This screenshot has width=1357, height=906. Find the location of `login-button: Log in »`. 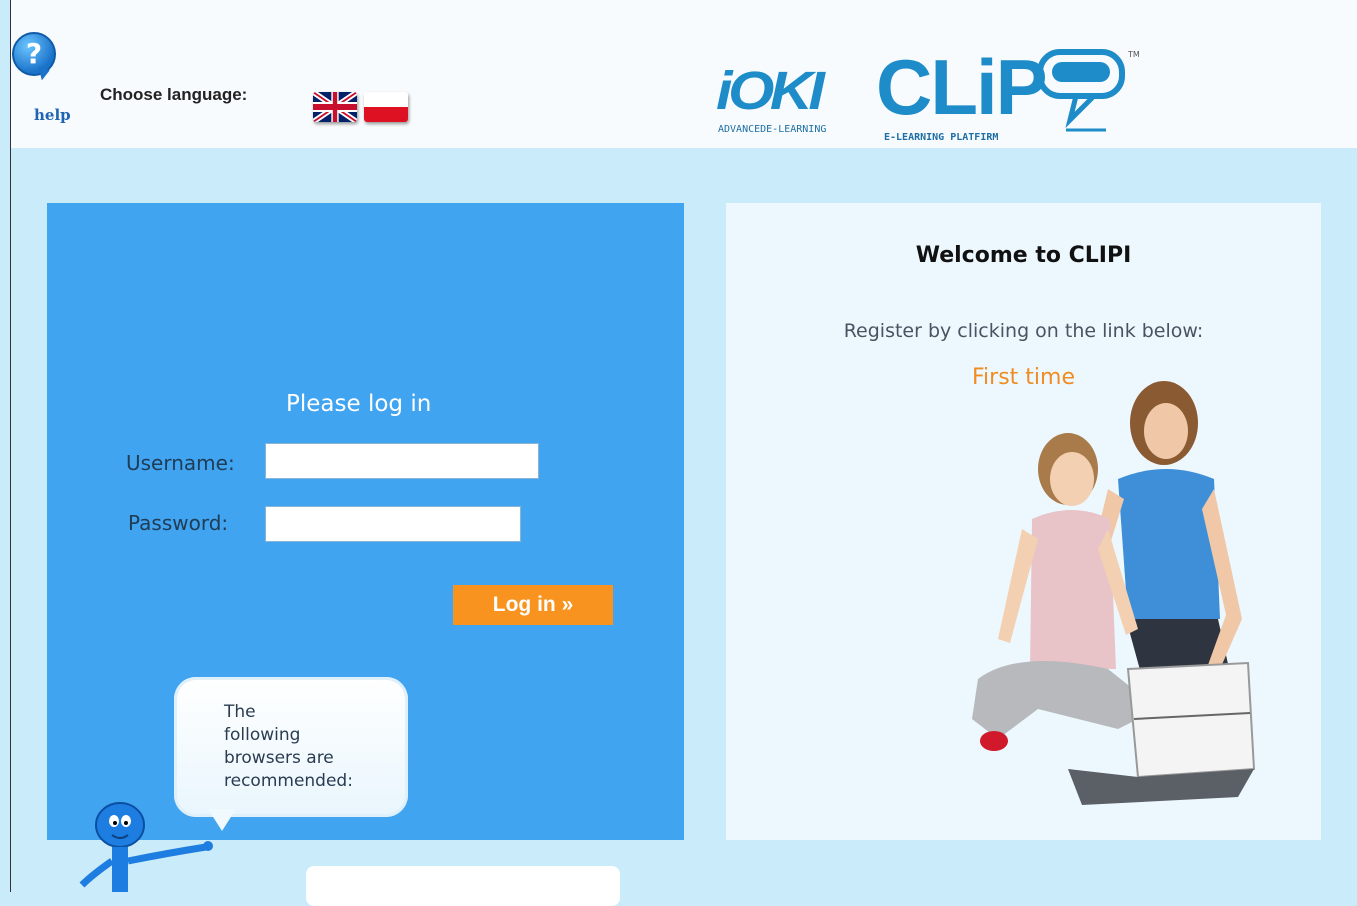

login-button: Log in » is located at coordinates (533, 605).